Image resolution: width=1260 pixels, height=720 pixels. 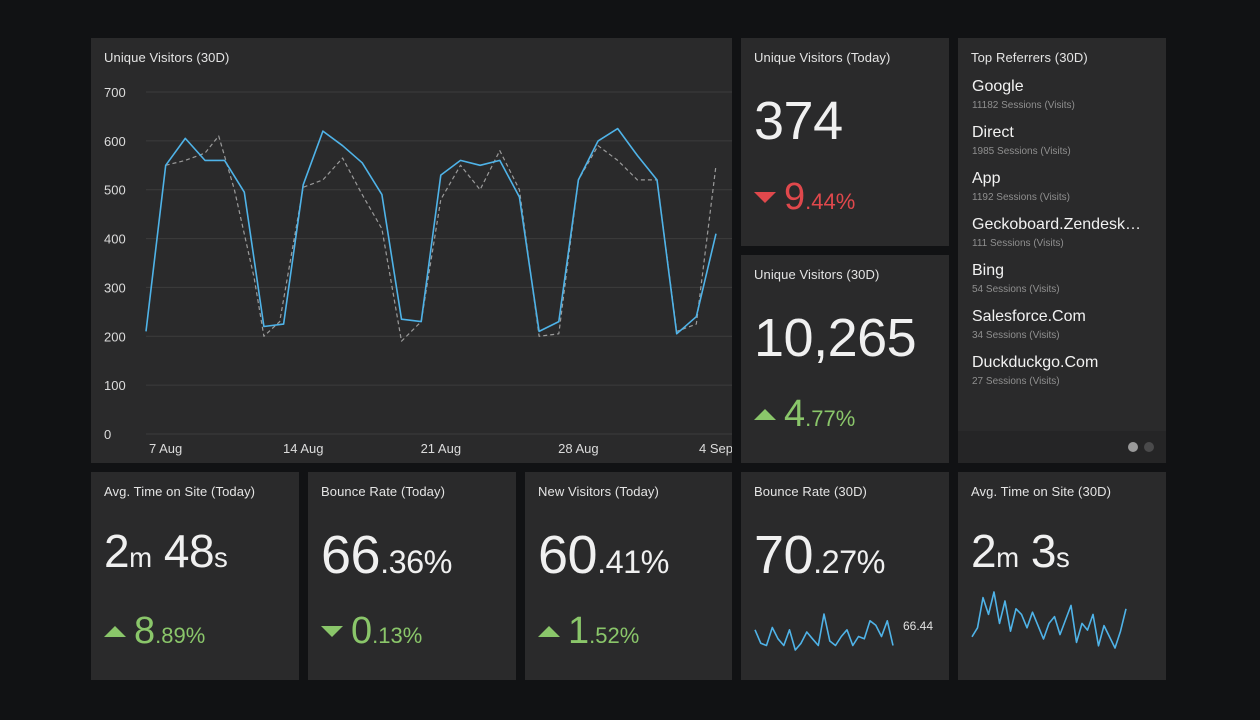 I want to click on metric-delta: 1 .52%, so click(x=588, y=631).